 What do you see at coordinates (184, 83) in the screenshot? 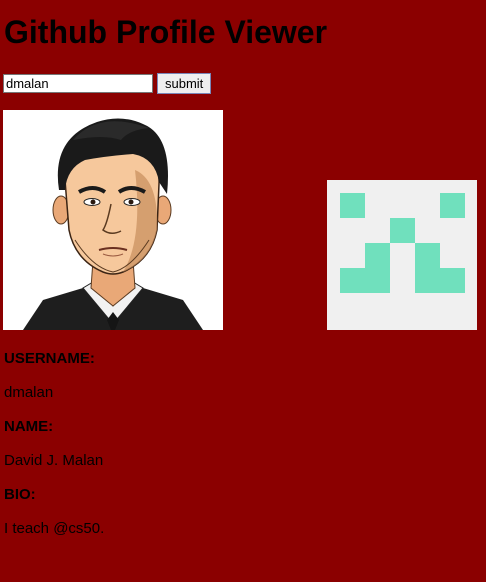
I see `submit-button: submit` at bounding box center [184, 83].